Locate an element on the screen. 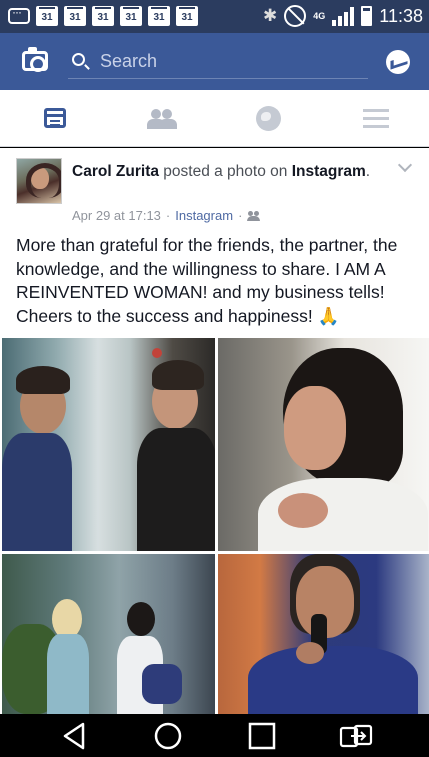 The height and width of the screenshot is (757, 429). chevron-down-icon is located at coordinates (405, 165).